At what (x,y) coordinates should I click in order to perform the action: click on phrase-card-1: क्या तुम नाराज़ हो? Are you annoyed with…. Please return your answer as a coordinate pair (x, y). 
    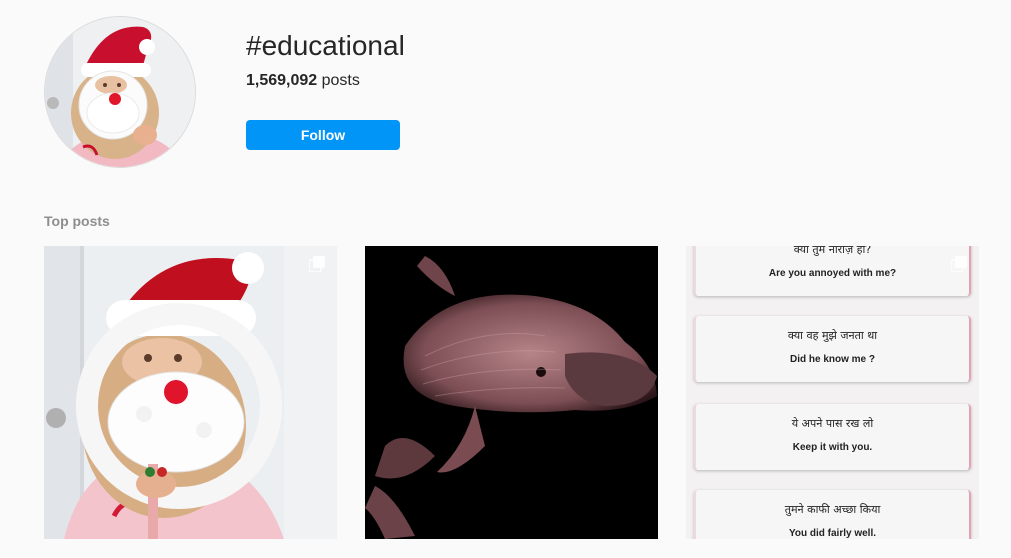
    Looking at the image, I should click on (832, 271).